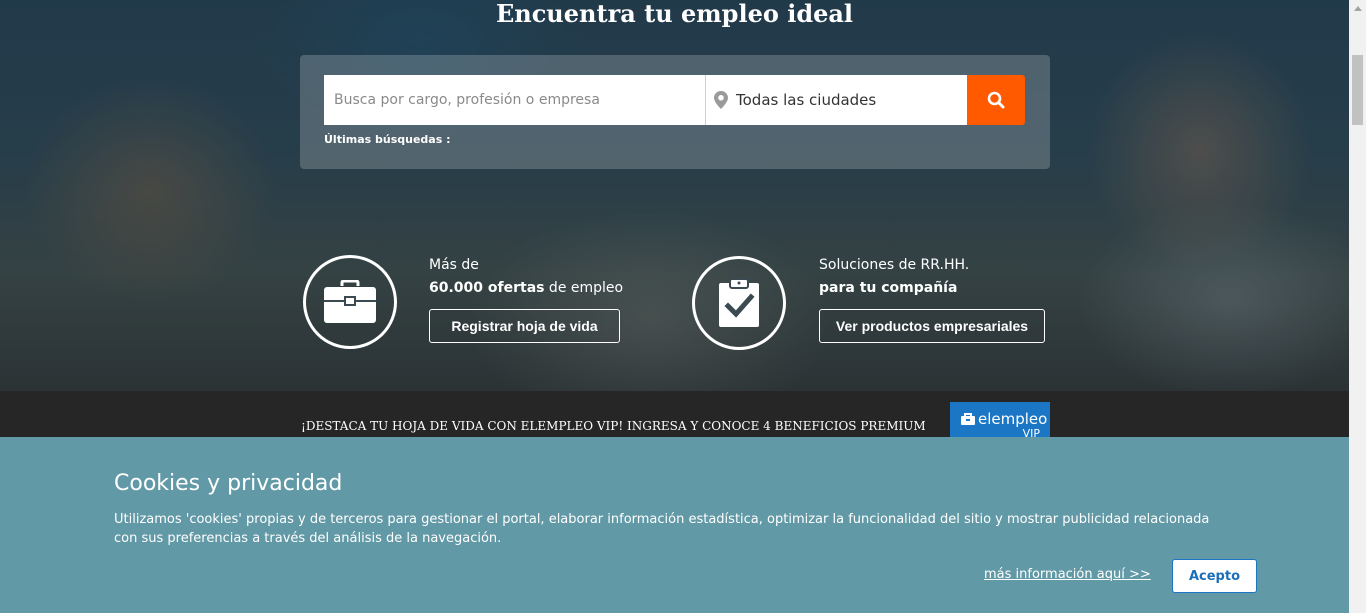 Image resolution: width=1366 pixels, height=613 pixels. What do you see at coordinates (1357, 90) in the screenshot?
I see `scroll-thumb` at bounding box center [1357, 90].